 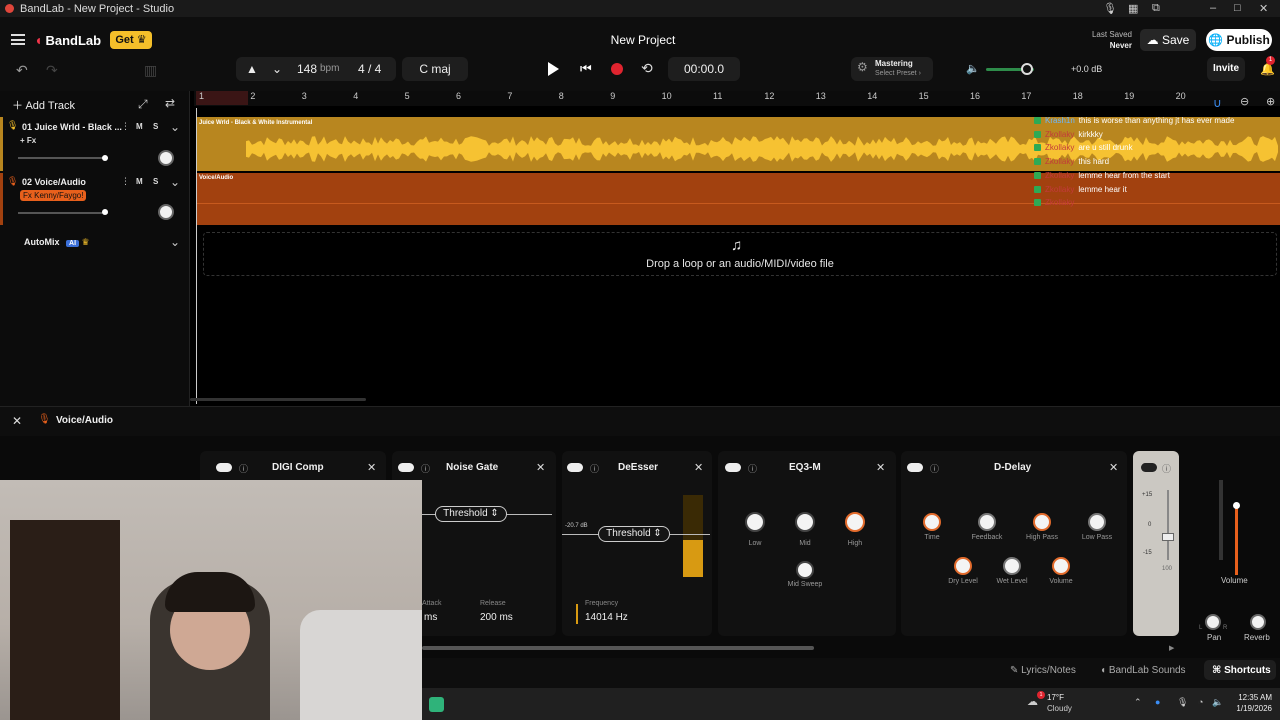 What do you see at coordinates (54, 182) in the screenshot?
I see `track2-name: 02 Voice/Audio` at bounding box center [54, 182].